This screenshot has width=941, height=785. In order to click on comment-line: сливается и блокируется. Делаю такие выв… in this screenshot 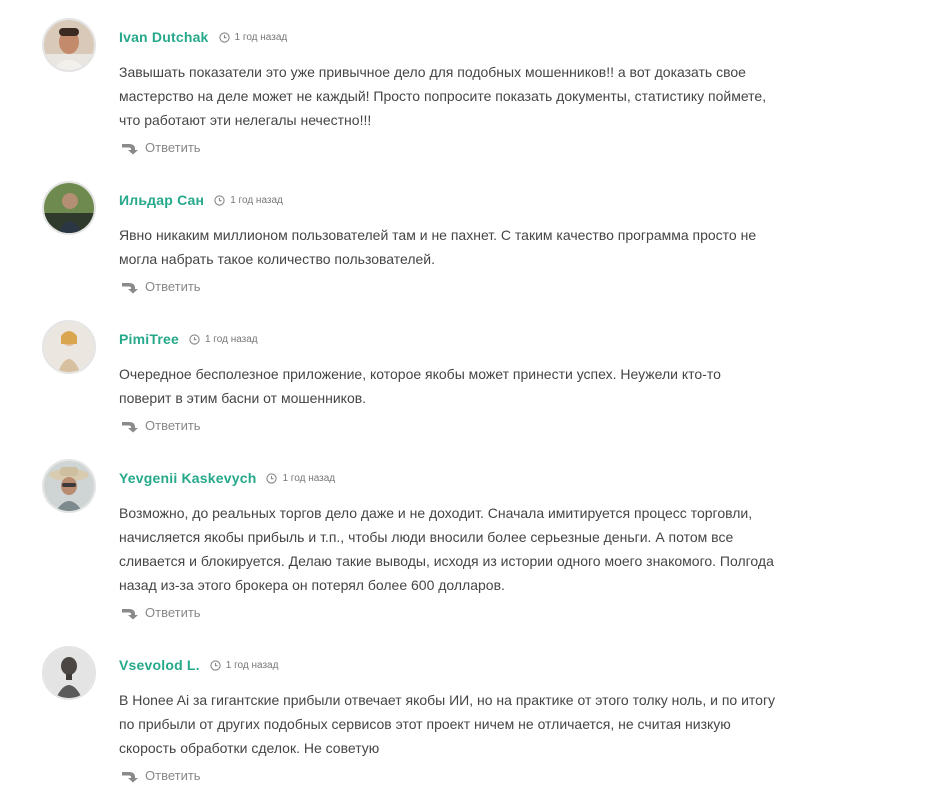, I will do `click(446, 561)`.